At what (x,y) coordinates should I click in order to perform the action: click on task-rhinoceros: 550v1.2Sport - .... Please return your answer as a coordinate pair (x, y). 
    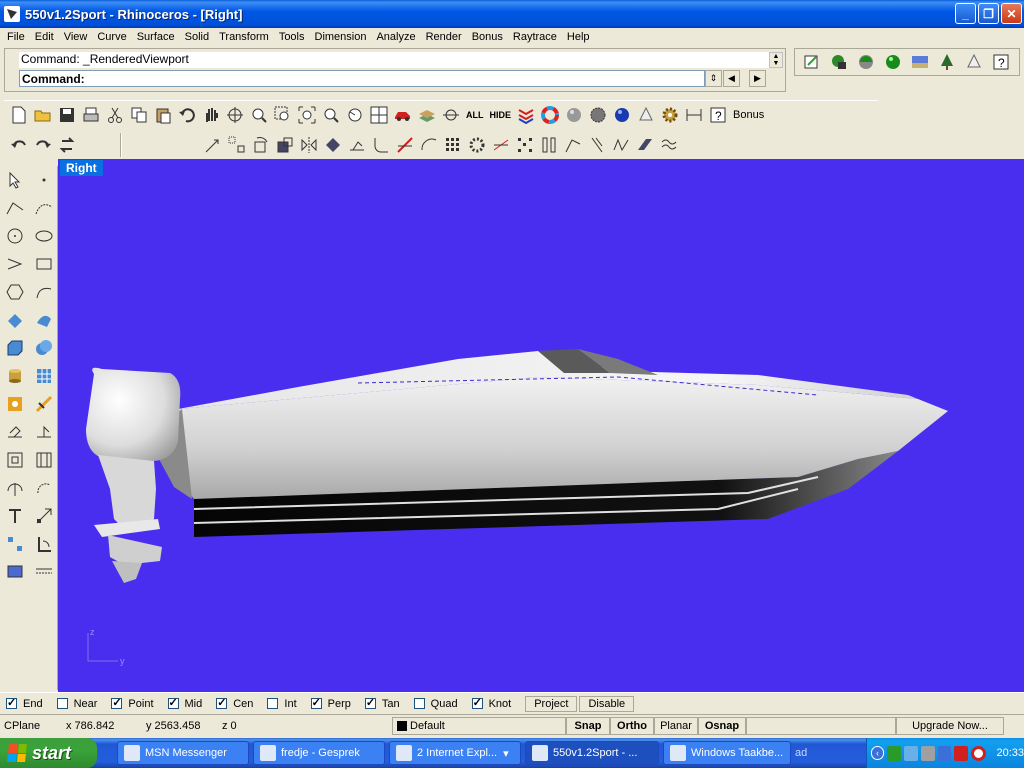
    Looking at the image, I should click on (592, 753).